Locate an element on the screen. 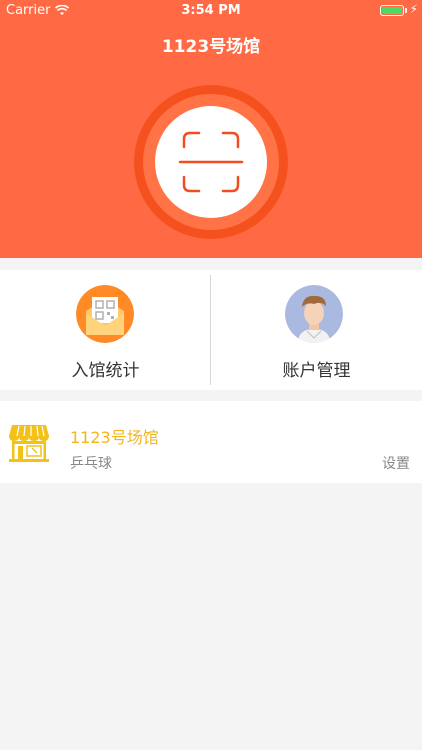  venue-name: 1123号场馆 is located at coordinates (114, 437).